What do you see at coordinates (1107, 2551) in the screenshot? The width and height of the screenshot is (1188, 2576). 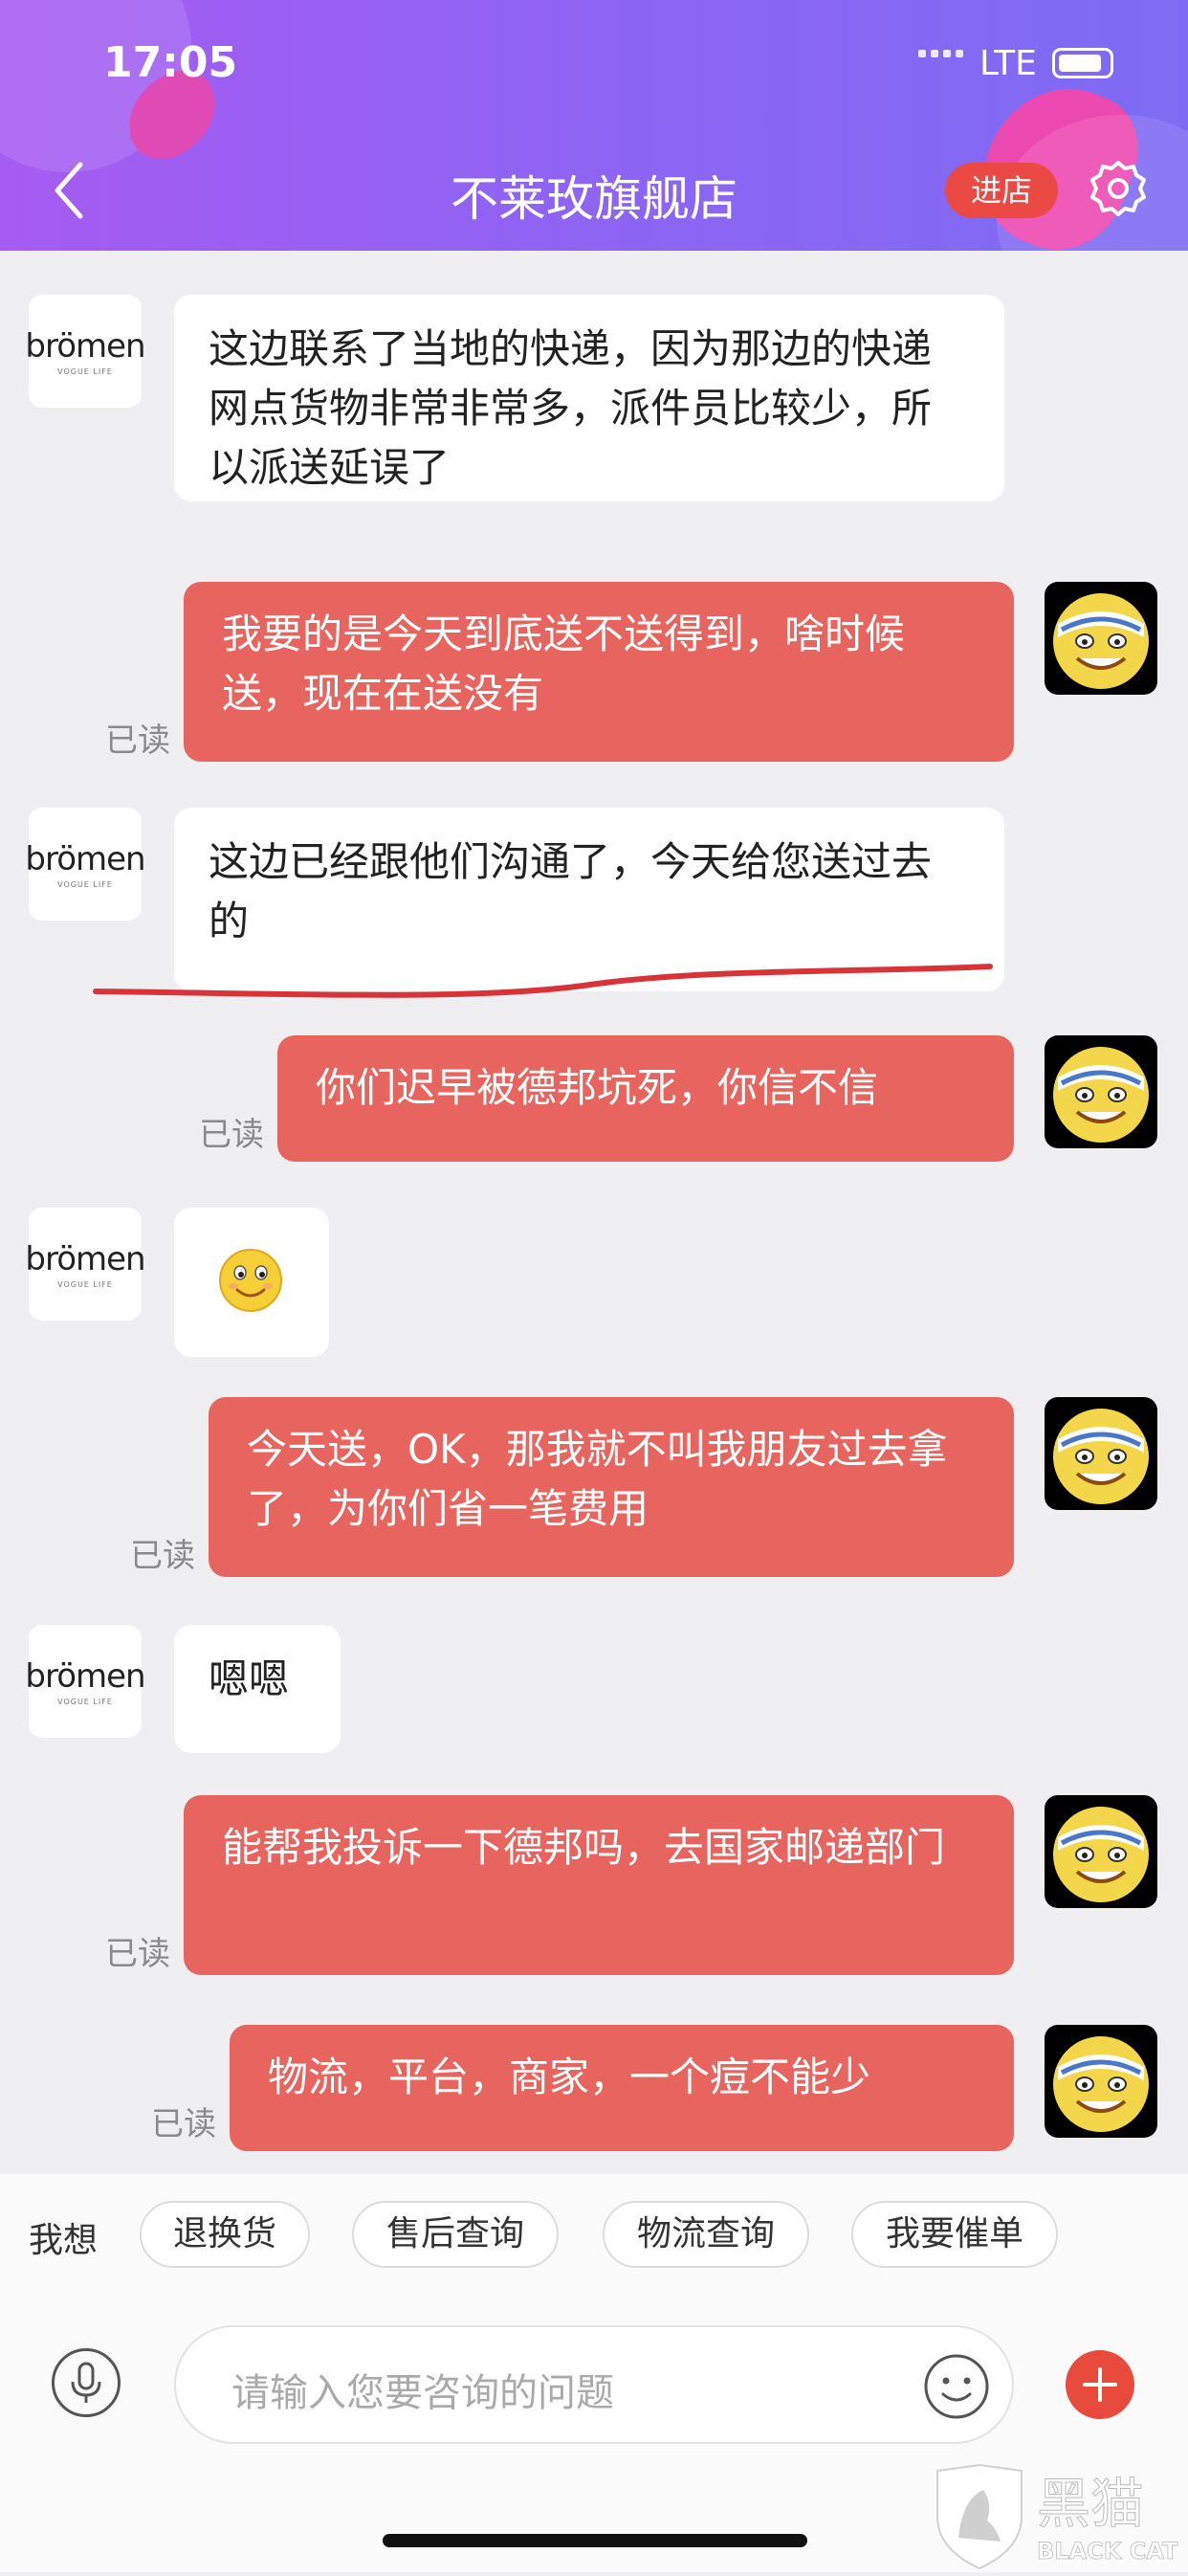 I see `watermark-text-en: BLACK CAT` at bounding box center [1107, 2551].